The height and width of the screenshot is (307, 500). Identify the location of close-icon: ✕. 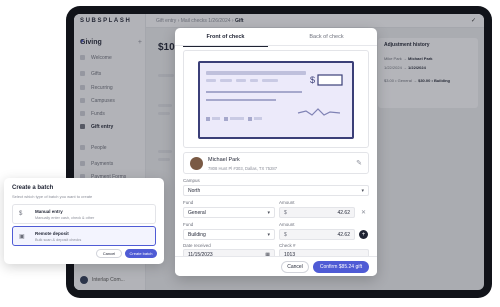
(363, 212).